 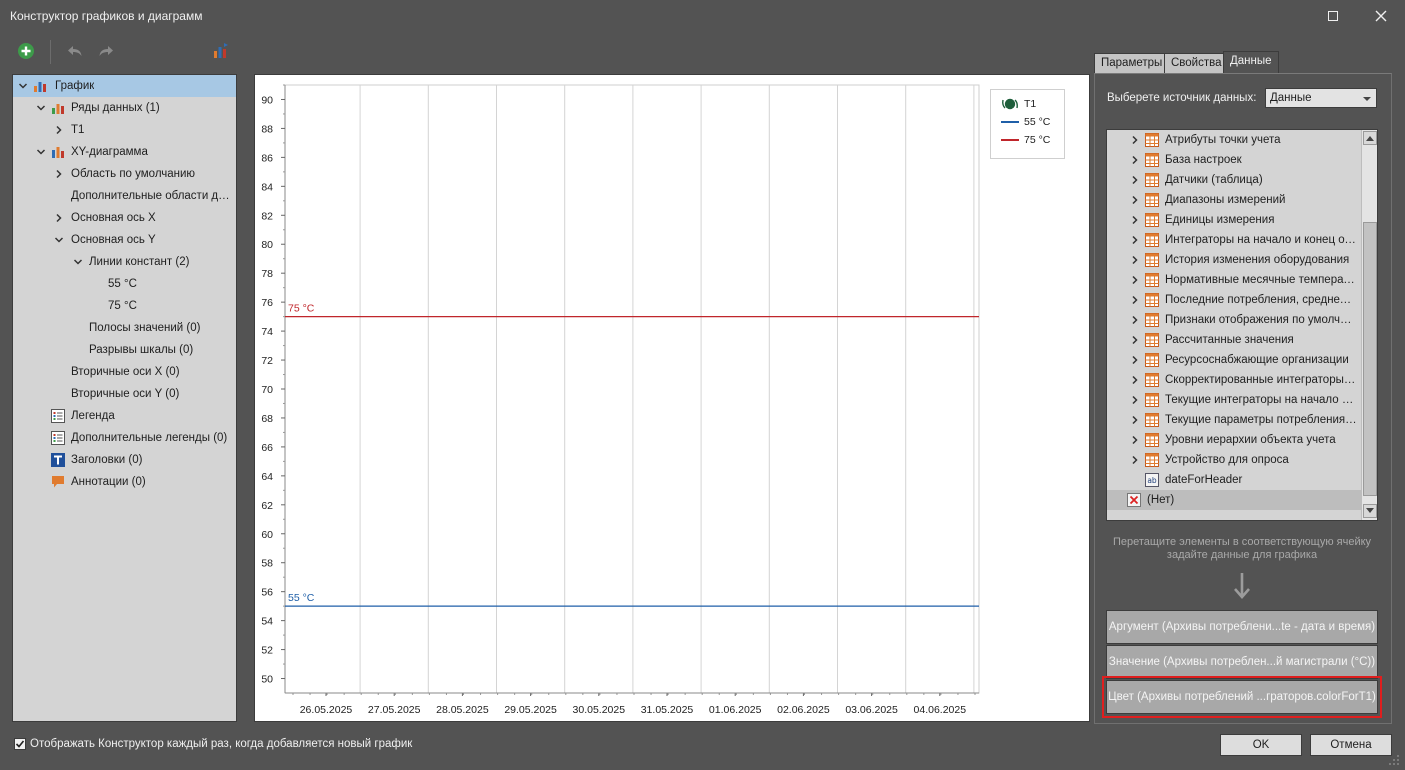 I want to click on tree-item-default-pane: Область по умолчанию, so click(x=124, y=174).